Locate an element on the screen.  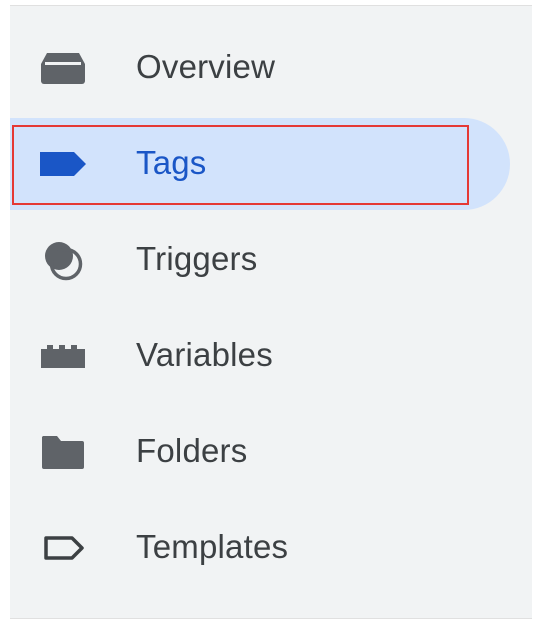
triggers-icon is located at coordinates (63, 260).